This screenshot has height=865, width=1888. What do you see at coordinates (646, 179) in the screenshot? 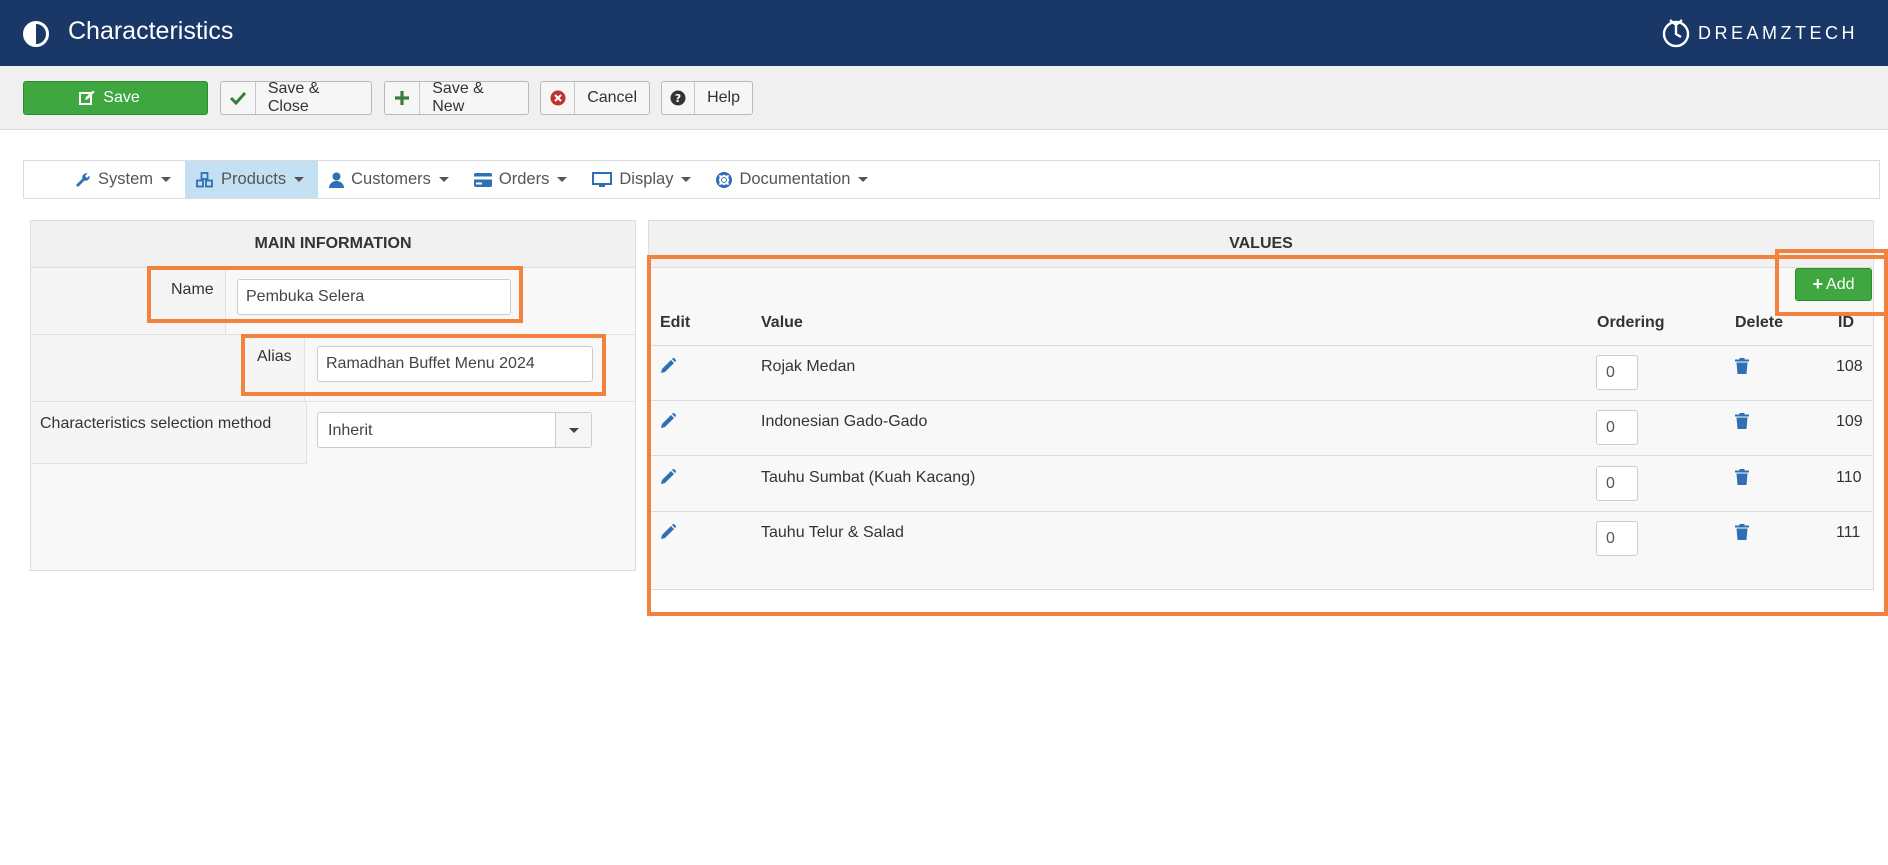
I see `menu-label-display: Display` at bounding box center [646, 179].